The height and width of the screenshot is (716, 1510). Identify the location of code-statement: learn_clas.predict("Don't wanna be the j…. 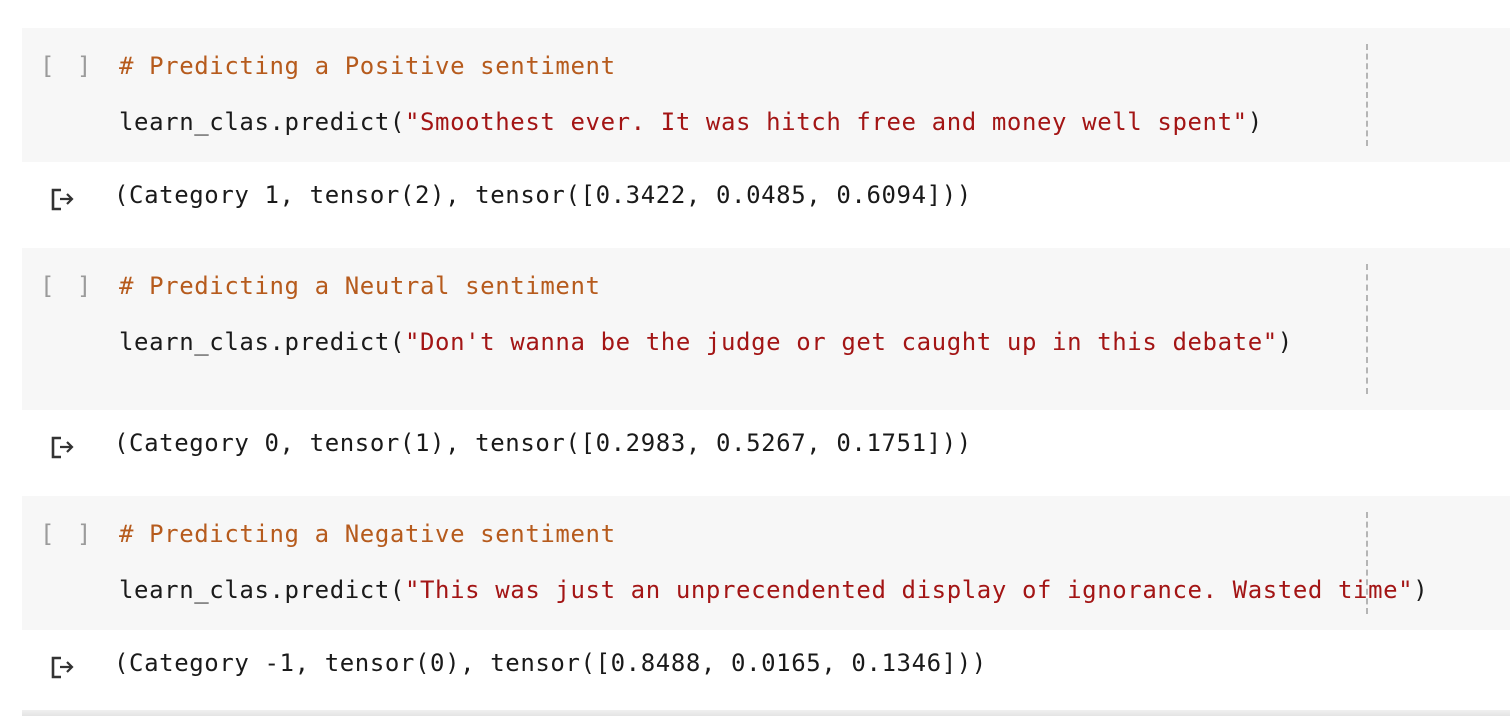
(706, 342).